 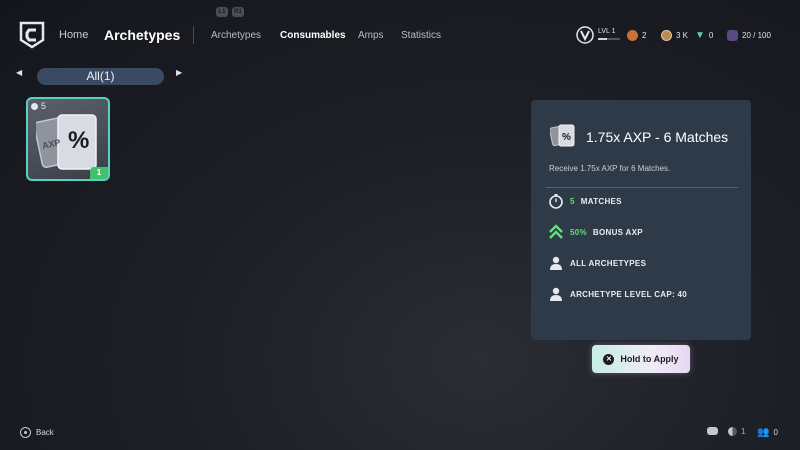 I want to click on currency-c-value: 0, so click(x=711, y=35).